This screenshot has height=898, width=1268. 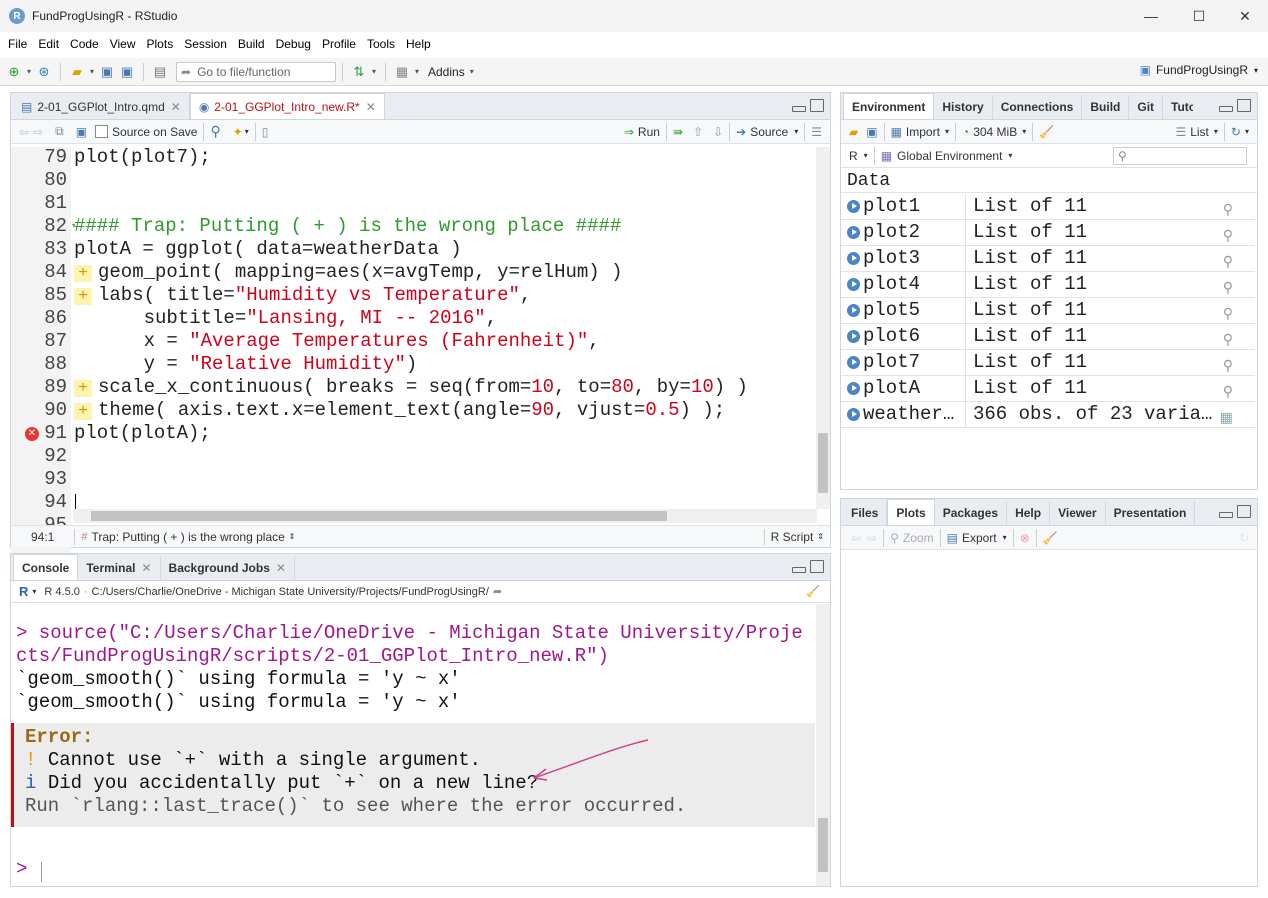 I want to click on menu-tools: Tools, so click(x=380, y=44).